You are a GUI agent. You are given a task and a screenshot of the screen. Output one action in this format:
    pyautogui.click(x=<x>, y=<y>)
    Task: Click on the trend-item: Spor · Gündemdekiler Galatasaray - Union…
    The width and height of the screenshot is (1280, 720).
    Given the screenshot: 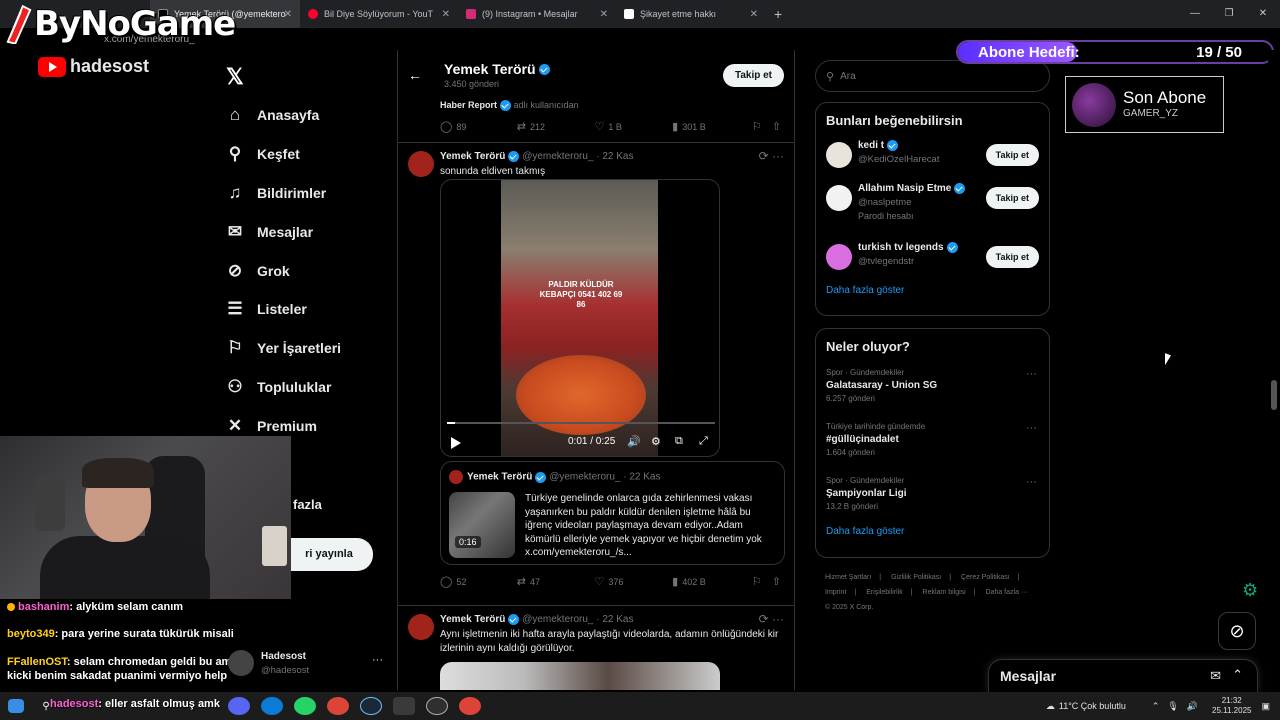 What is the action you would take?
    pyautogui.click(x=932, y=395)
    